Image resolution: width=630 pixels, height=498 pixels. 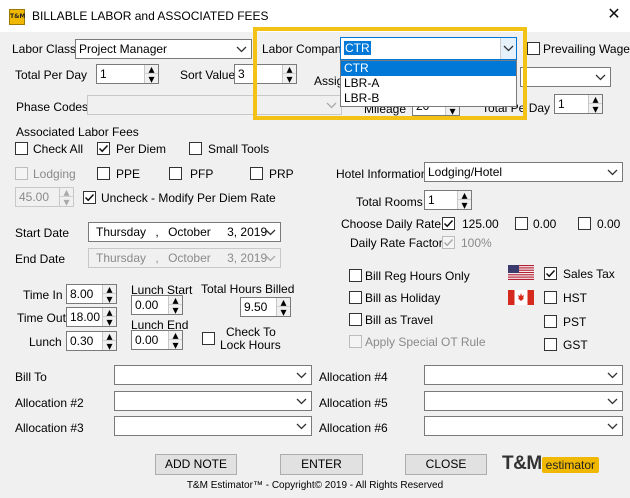 What do you see at coordinates (213, 375) in the screenshot?
I see `bill-to-combo` at bounding box center [213, 375].